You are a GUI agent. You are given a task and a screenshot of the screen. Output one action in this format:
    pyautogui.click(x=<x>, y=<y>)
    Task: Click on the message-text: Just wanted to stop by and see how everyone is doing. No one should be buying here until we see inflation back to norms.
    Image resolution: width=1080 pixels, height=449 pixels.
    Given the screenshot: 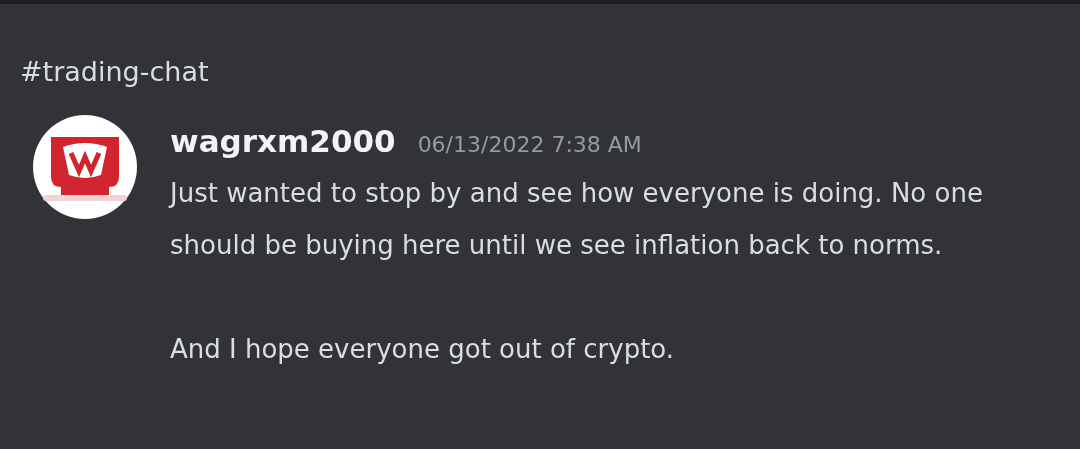 What is the action you would take?
    pyautogui.click(x=577, y=219)
    